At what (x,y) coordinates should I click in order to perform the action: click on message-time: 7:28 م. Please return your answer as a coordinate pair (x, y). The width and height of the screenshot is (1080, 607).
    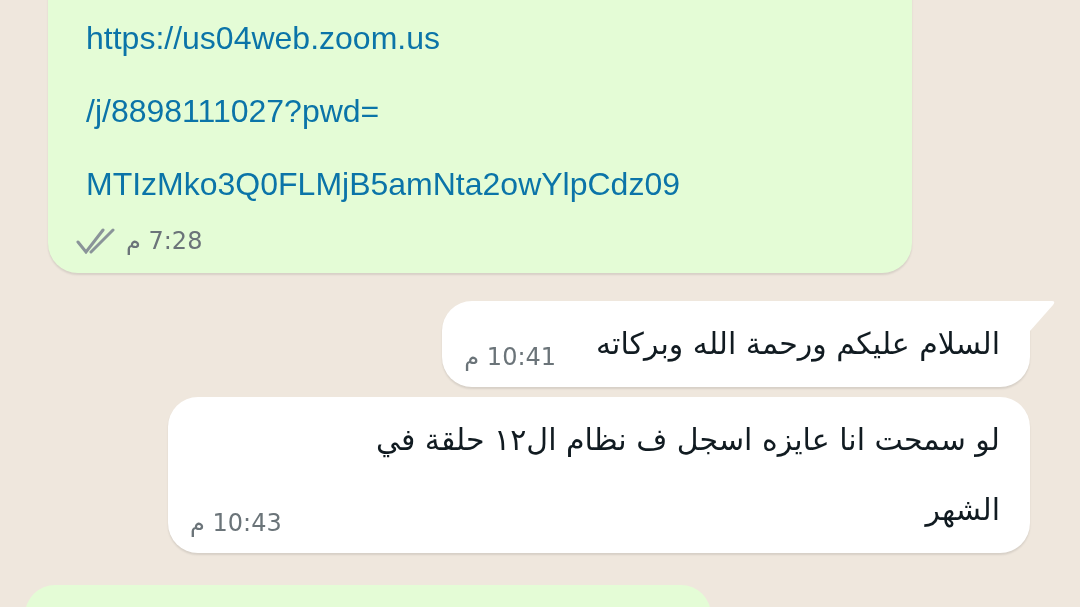
    Looking at the image, I should click on (164, 241).